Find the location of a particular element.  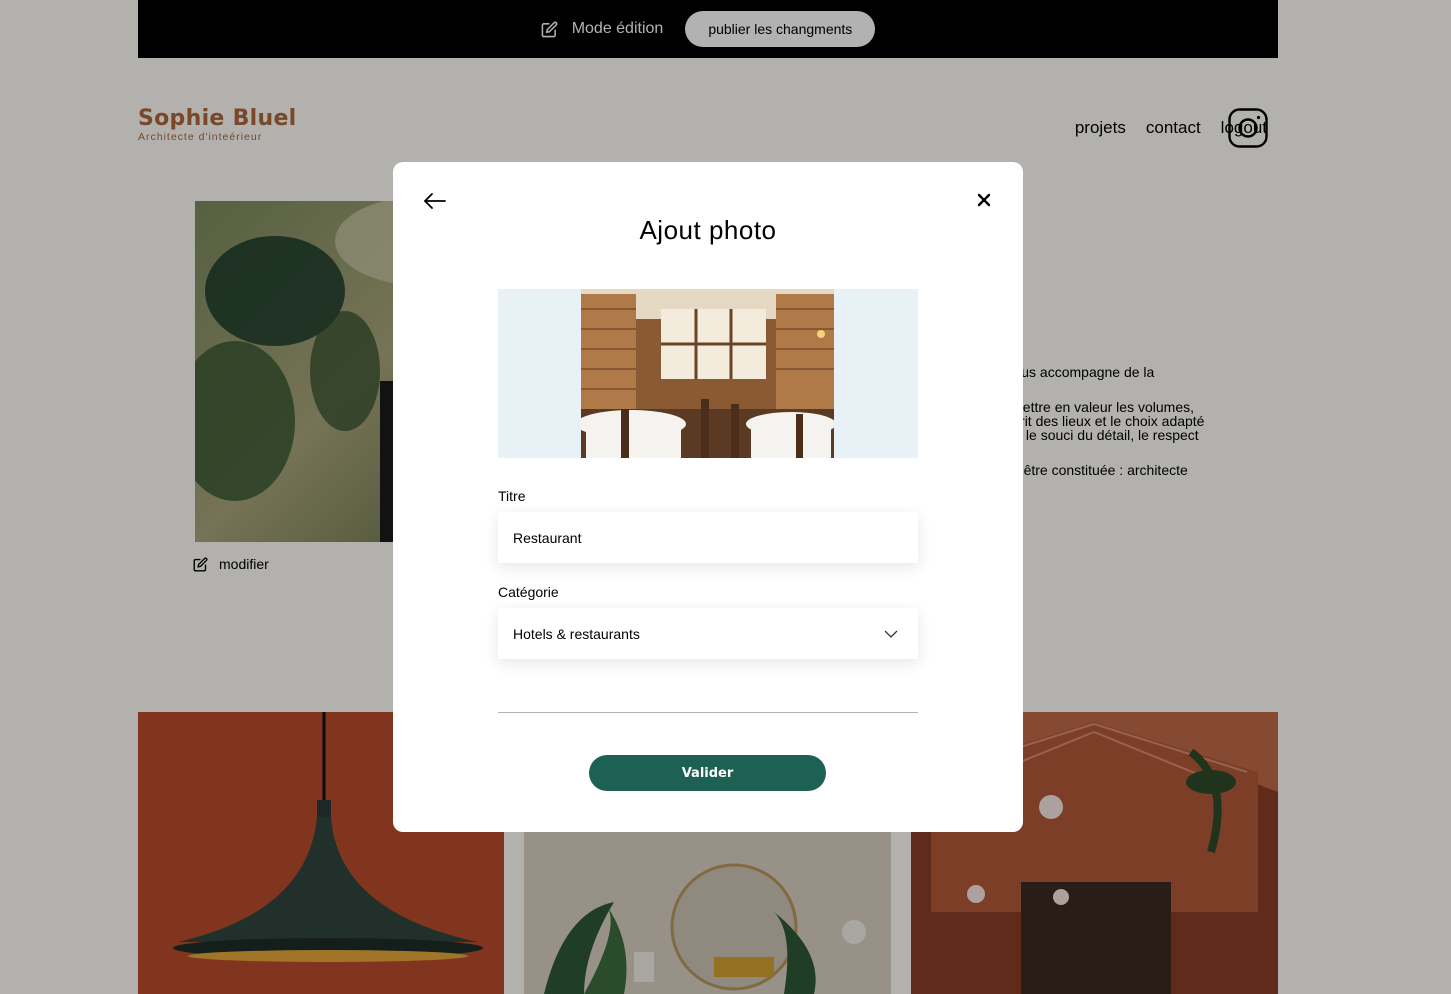

title-input: Restaurant is located at coordinates (708, 537).